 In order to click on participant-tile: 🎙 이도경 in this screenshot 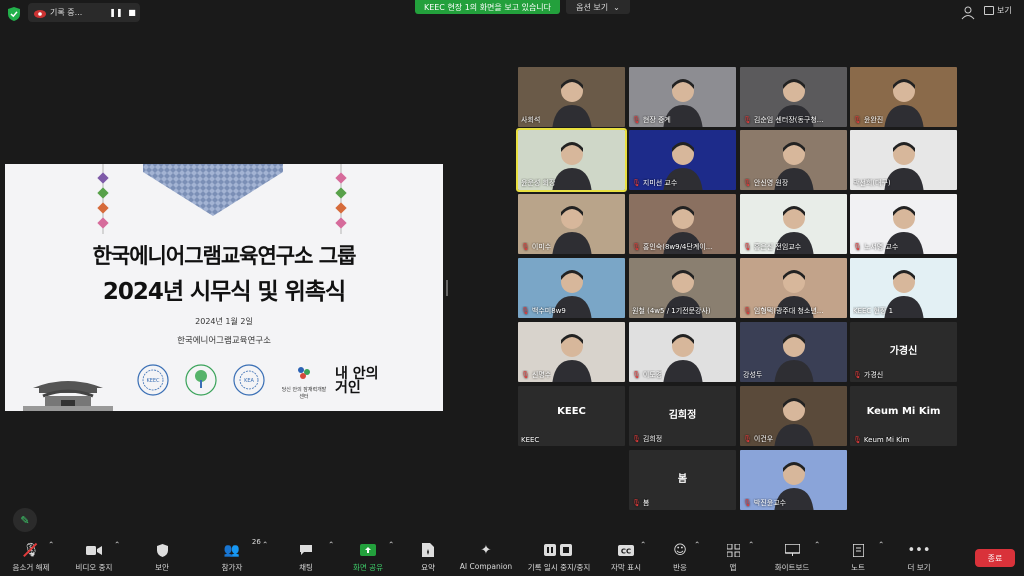, I will do `click(682, 352)`.